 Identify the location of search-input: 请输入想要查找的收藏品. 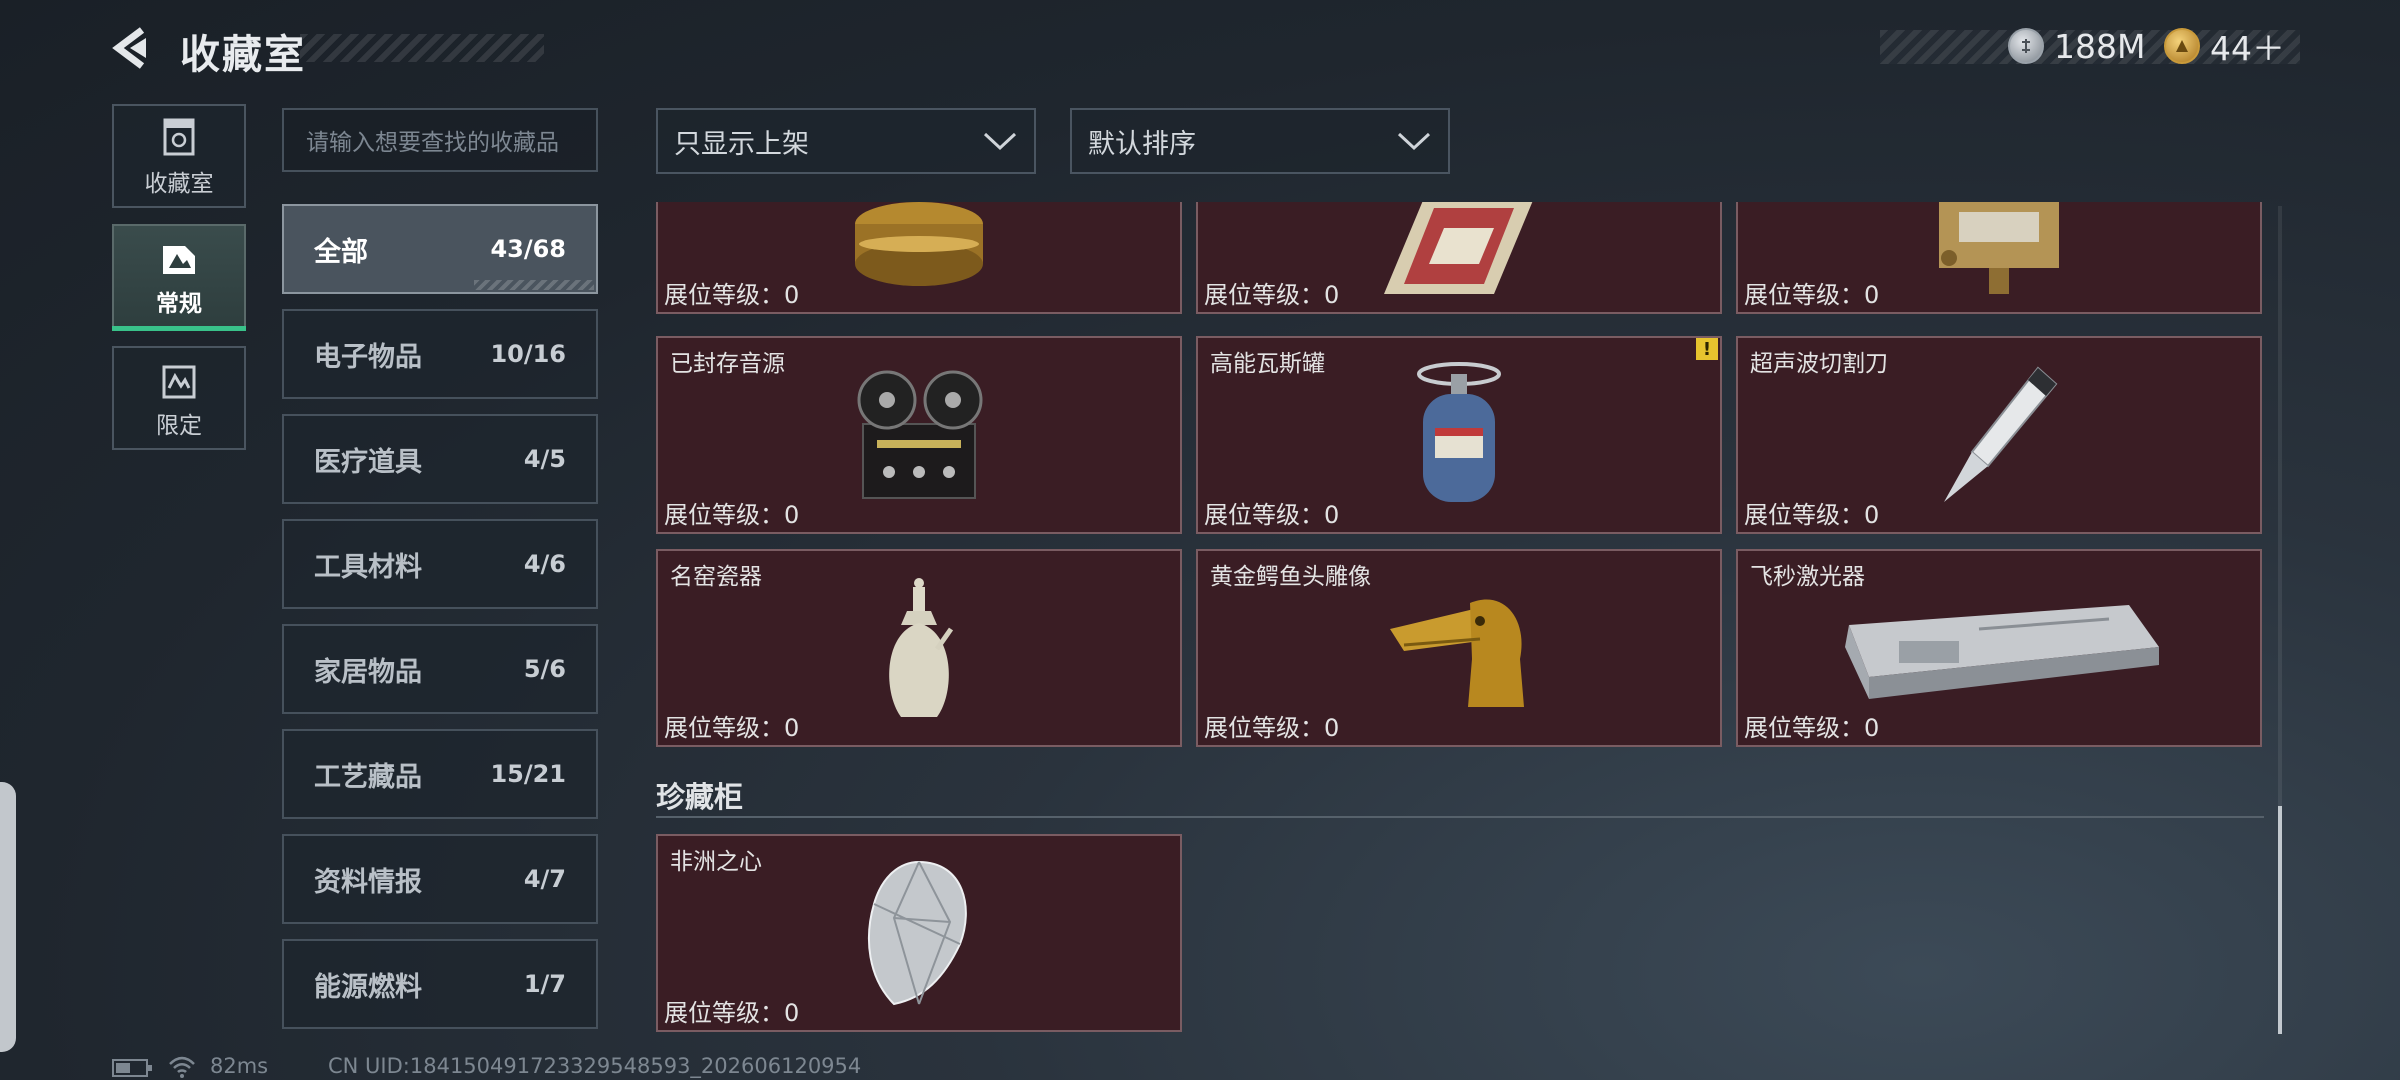
(440, 140).